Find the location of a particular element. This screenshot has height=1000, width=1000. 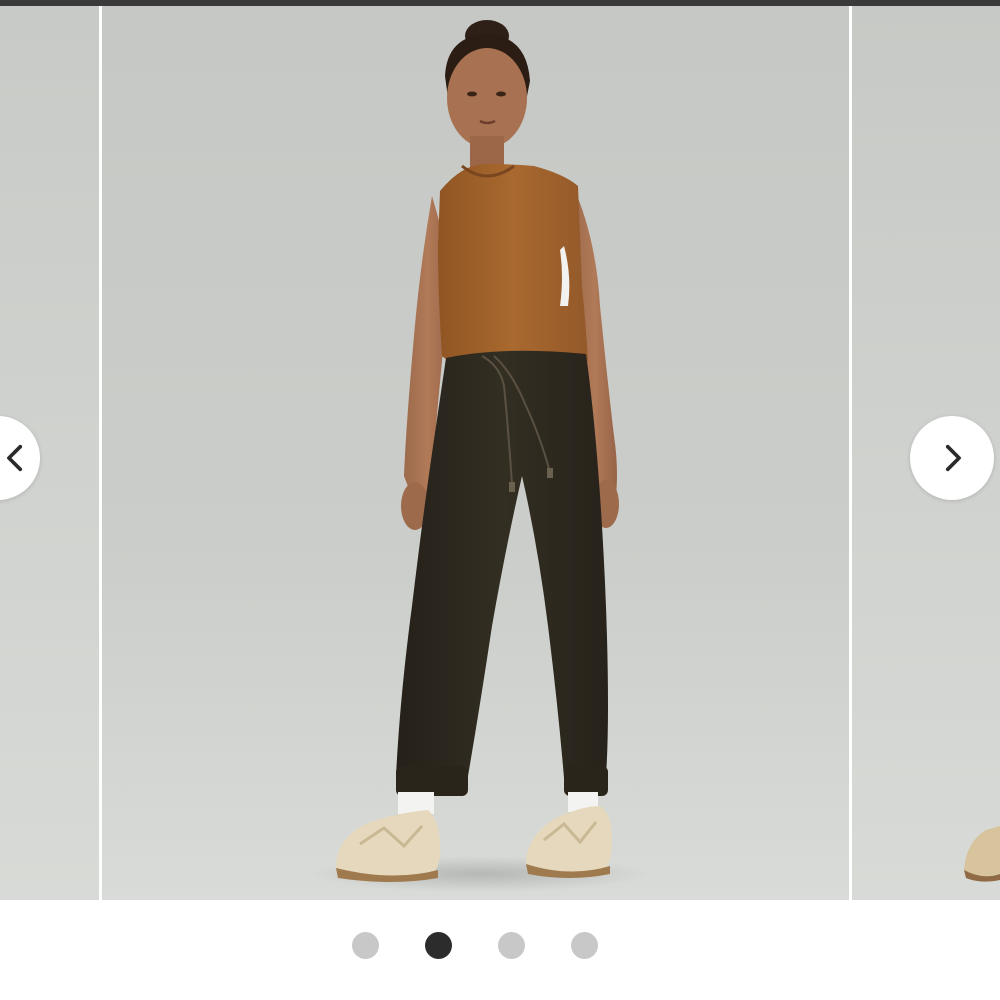

next-slide-button is located at coordinates (952, 458).